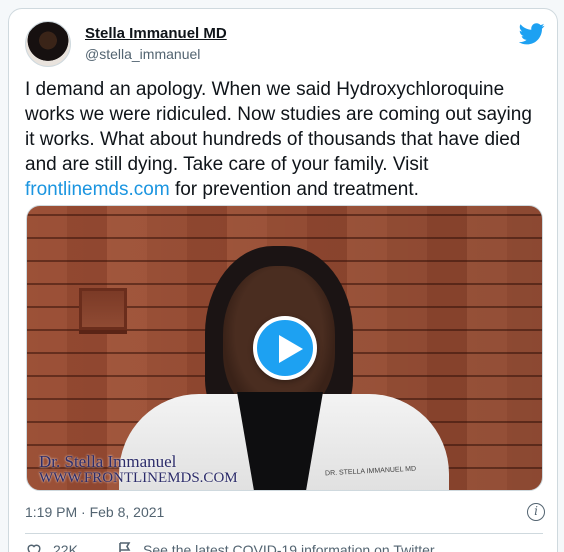 Image resolution: width=564 pixels, height=552 pixels. Describe the element at coordinates (156, 34) in the screenshot. I see `author-name: Stella Immanuel MD` at that location.